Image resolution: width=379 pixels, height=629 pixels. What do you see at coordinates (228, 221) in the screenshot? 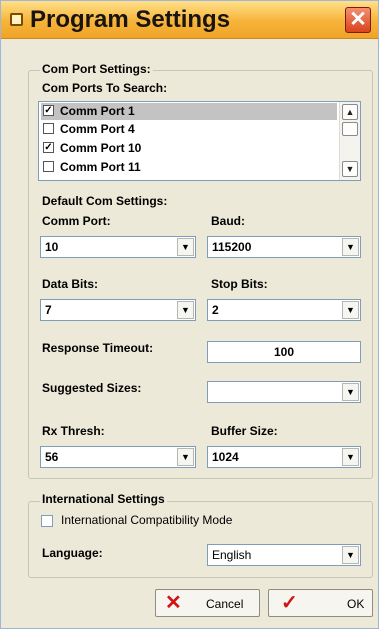
I see `baud-label: Baud:` at bounding box center [228, 221].